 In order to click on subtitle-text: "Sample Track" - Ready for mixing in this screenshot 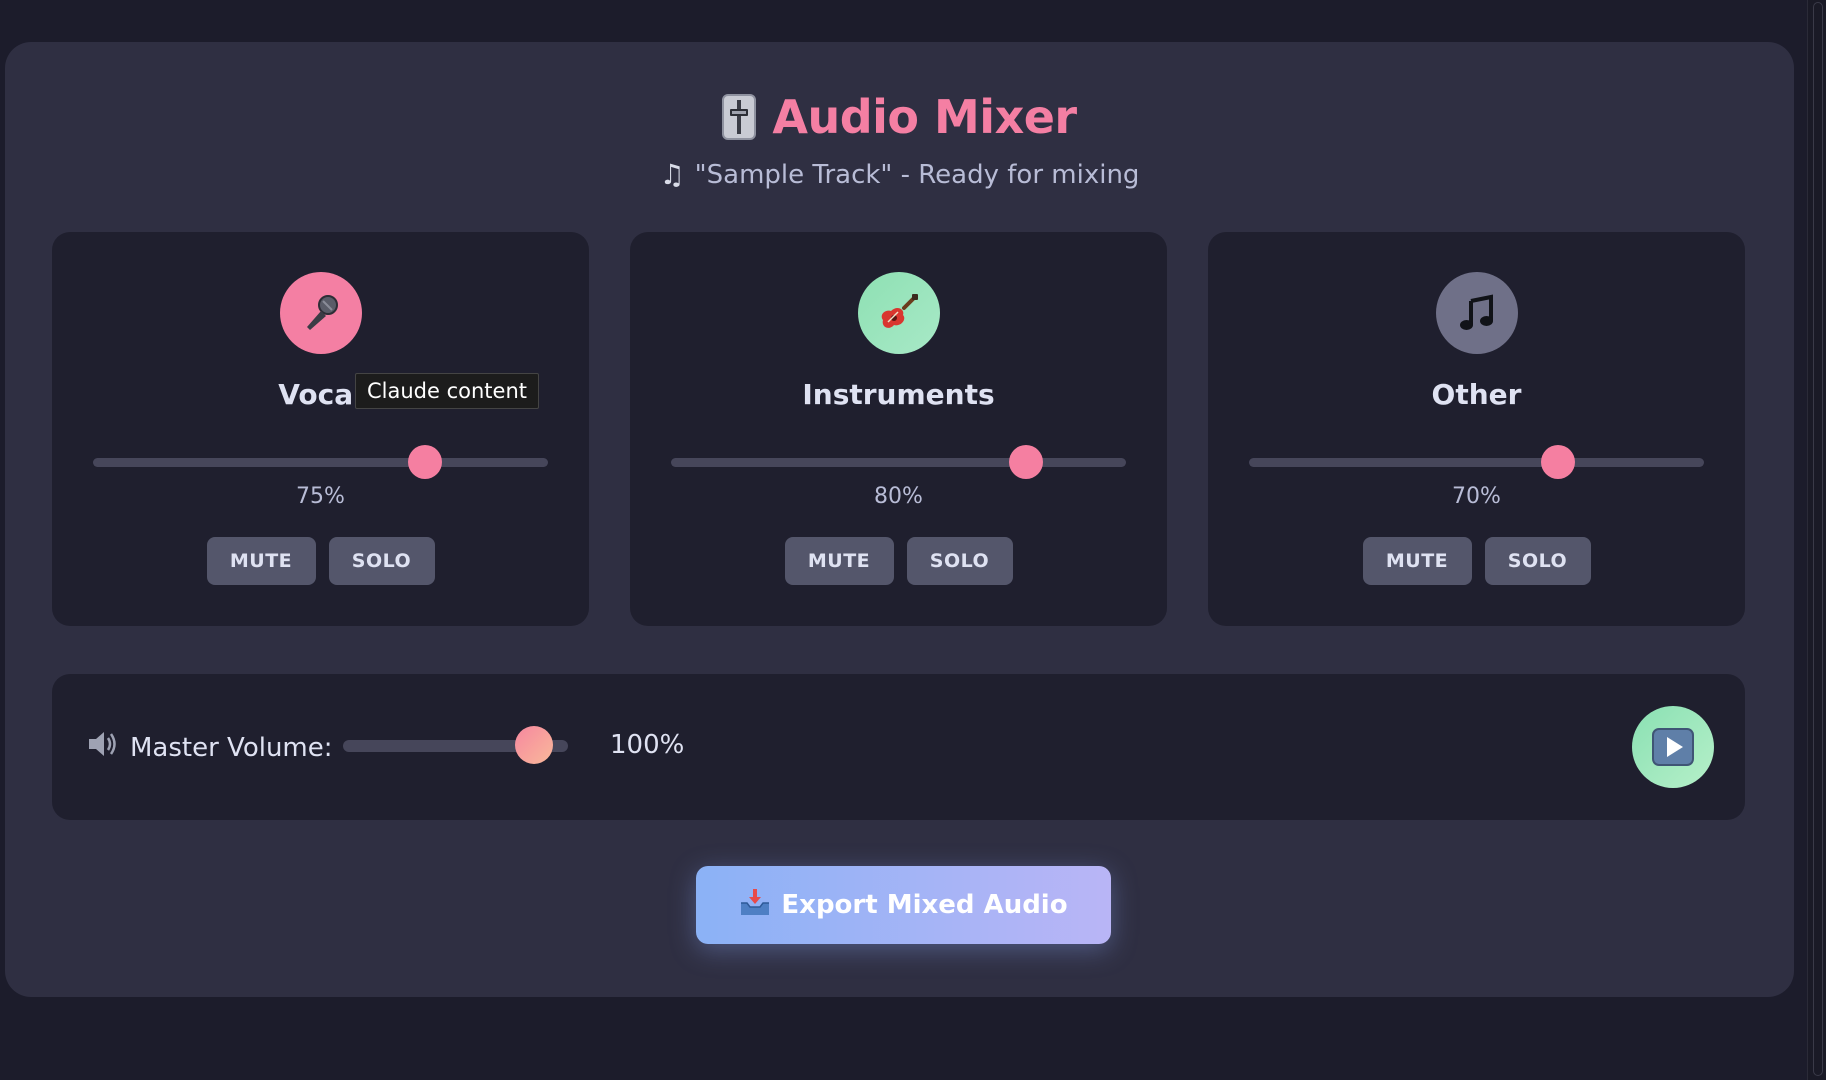, I will do `click(917, 174)`.